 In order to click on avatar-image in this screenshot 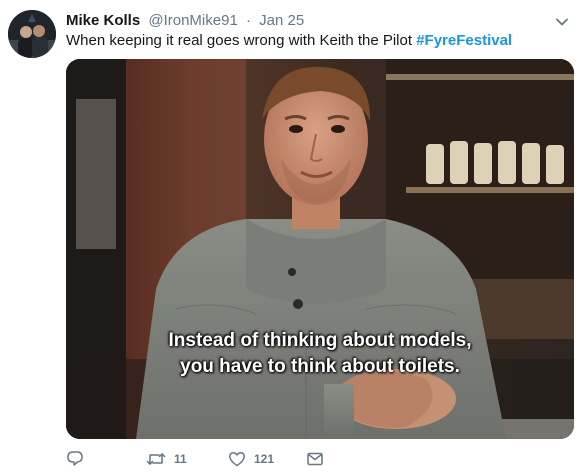, I will do `click(32, 34)`.